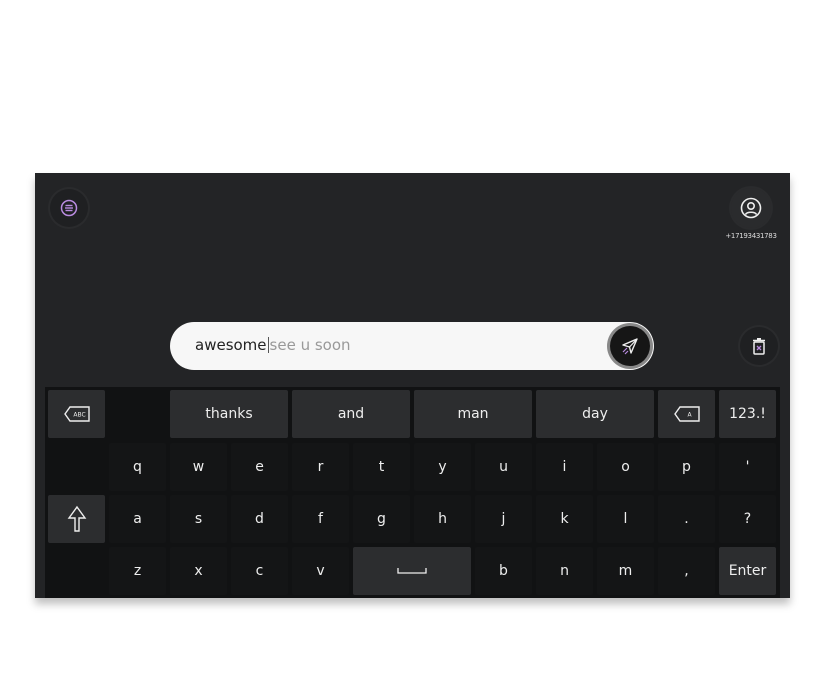 The height and width of the screenshot is (675, 825). Describe the element at coordinates (231, 345) in the screenshot. I see `typed-text: awesome` at that location.